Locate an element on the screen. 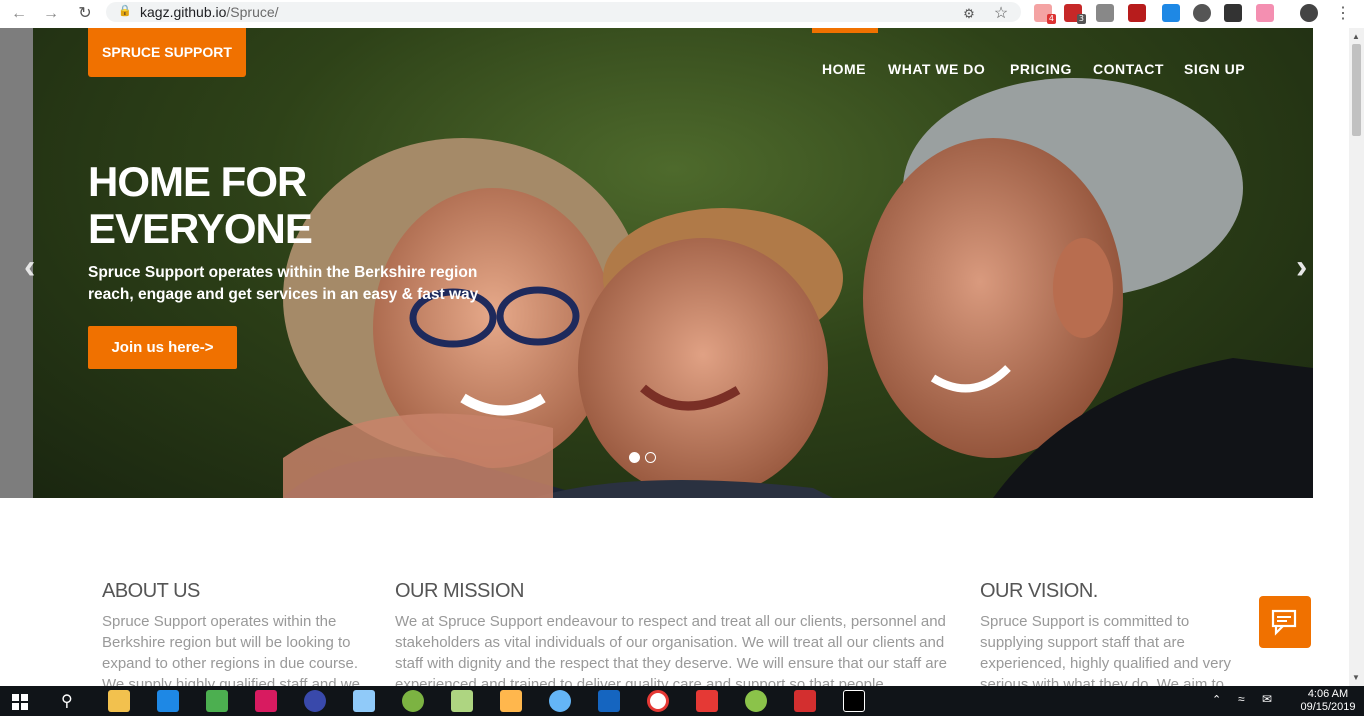  android-studio-icon is located at coordinates (756, 701).